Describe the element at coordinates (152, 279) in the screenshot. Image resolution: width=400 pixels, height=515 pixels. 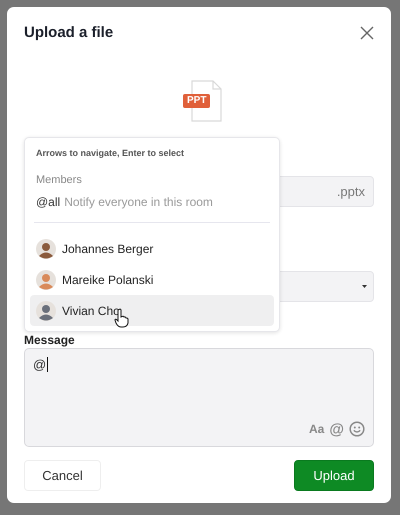
I see `member-item: Mareike Polanski` at that location.